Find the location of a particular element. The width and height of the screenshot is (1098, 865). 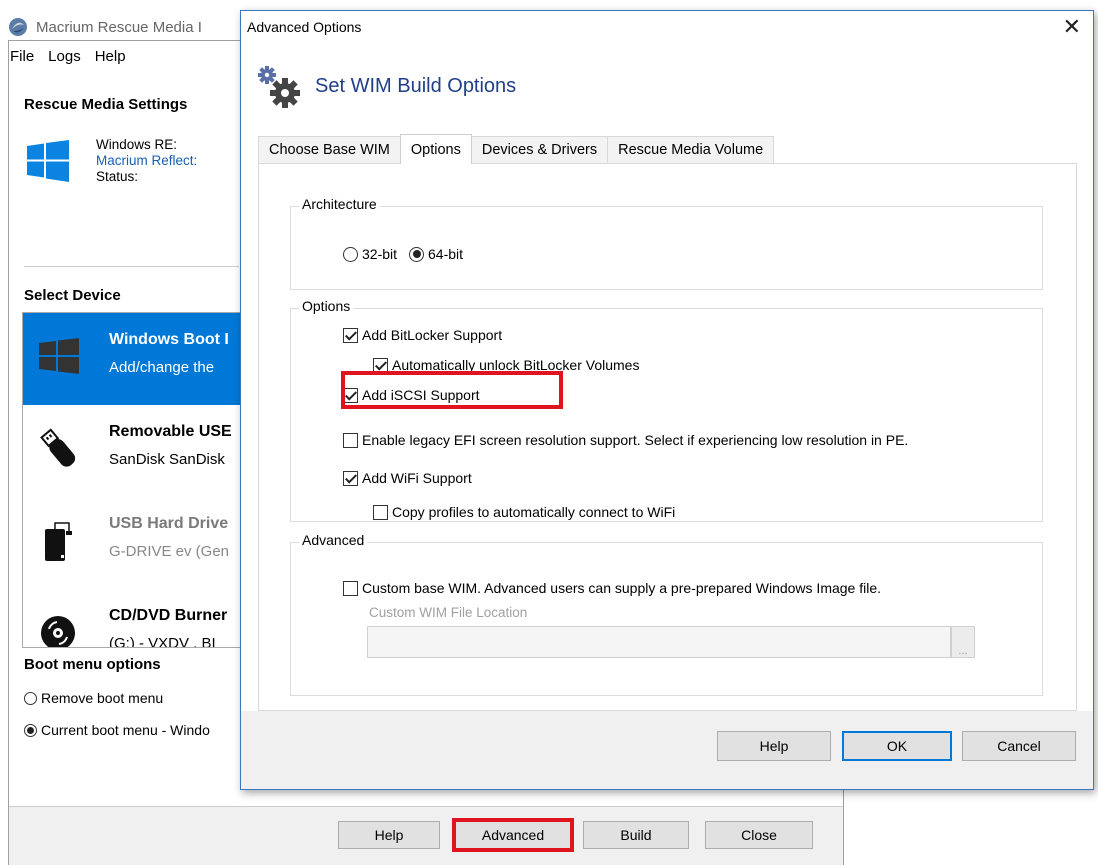

wifi-checkbox: Add WiFi Support is located at coordinates (407, 478).